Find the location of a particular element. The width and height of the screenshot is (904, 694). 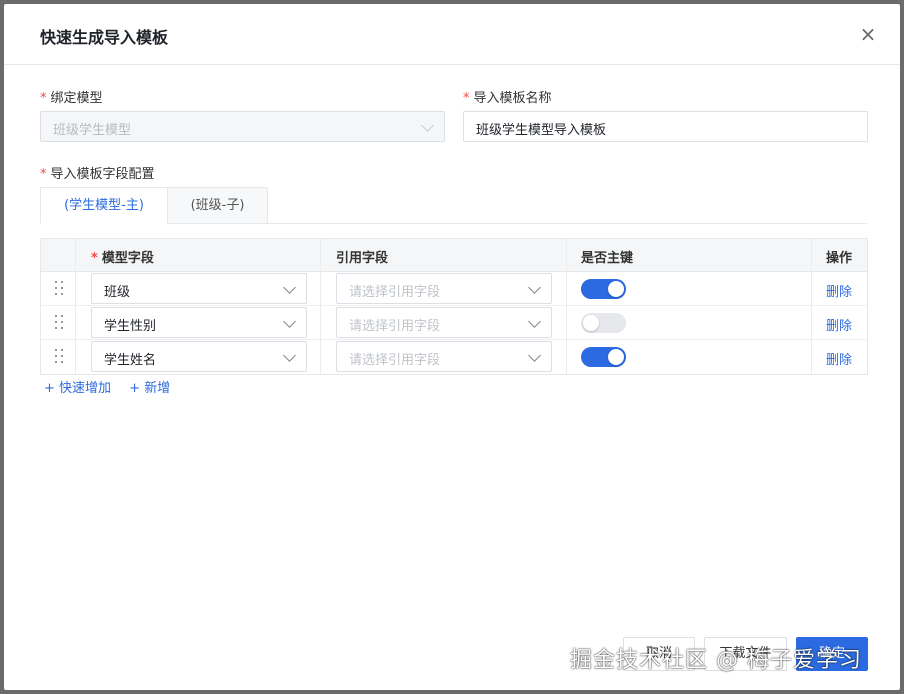

bind-model-label: * 绑定模型 is located at coordinates (71, 96).